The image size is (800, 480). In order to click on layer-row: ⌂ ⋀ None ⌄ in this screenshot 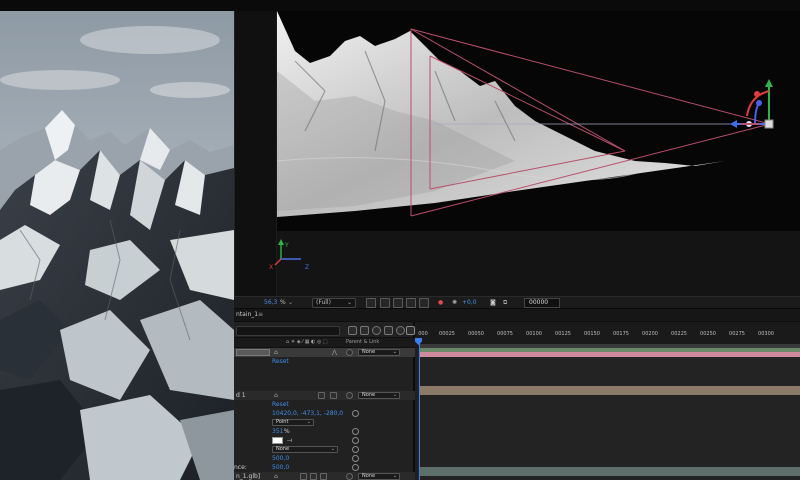, I will do `click(324, 352)`.